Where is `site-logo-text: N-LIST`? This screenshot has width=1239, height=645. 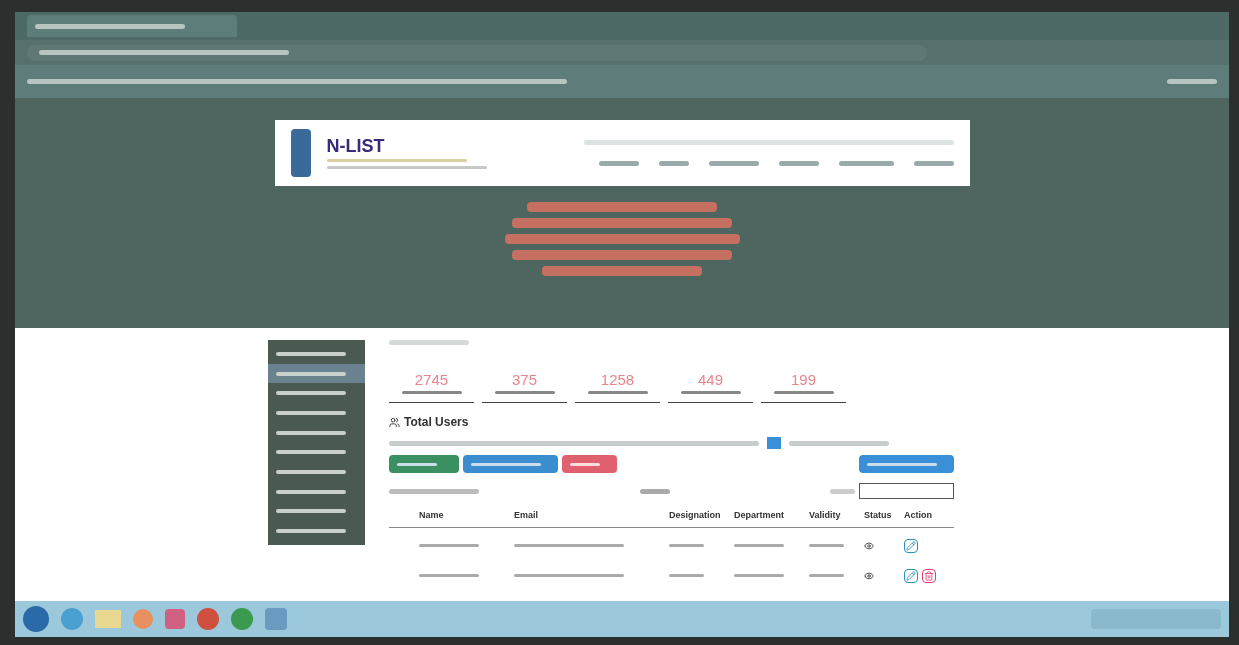
site-logo-text: N-LIST is located at coordinates (356, 146).